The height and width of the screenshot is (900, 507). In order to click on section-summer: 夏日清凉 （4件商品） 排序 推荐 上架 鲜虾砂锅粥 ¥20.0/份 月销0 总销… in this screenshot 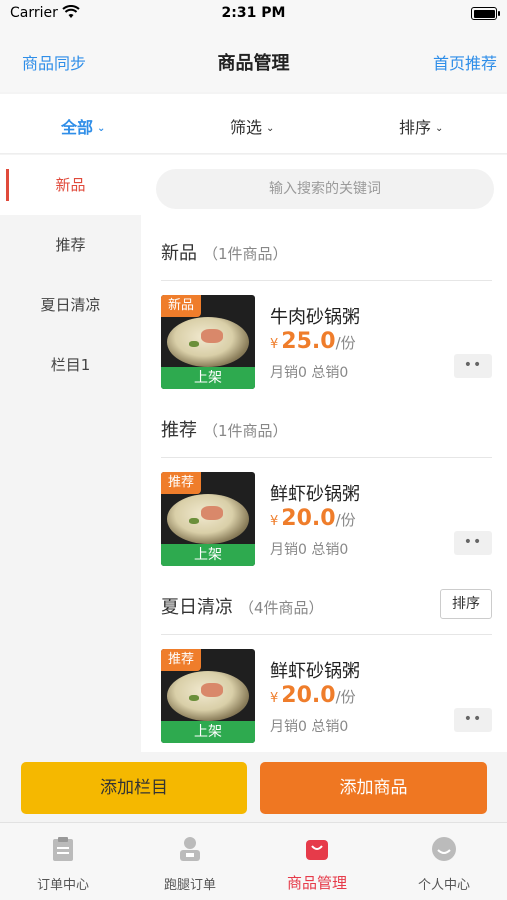, I will do `click(324, 664)`.